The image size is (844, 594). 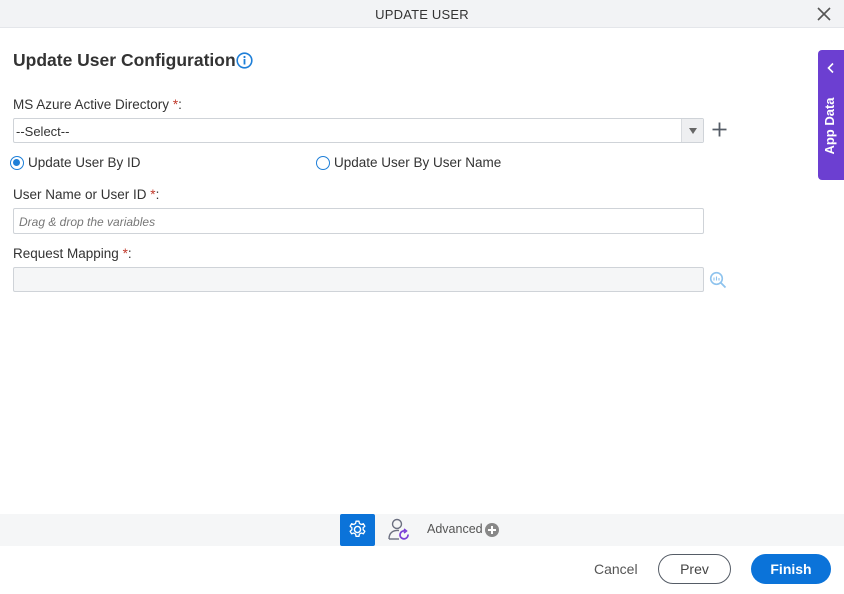 What do you see at coordinates (718, 280) in the screenshot?
I see `mapping-search-icon` at bounding box center [718, 280].